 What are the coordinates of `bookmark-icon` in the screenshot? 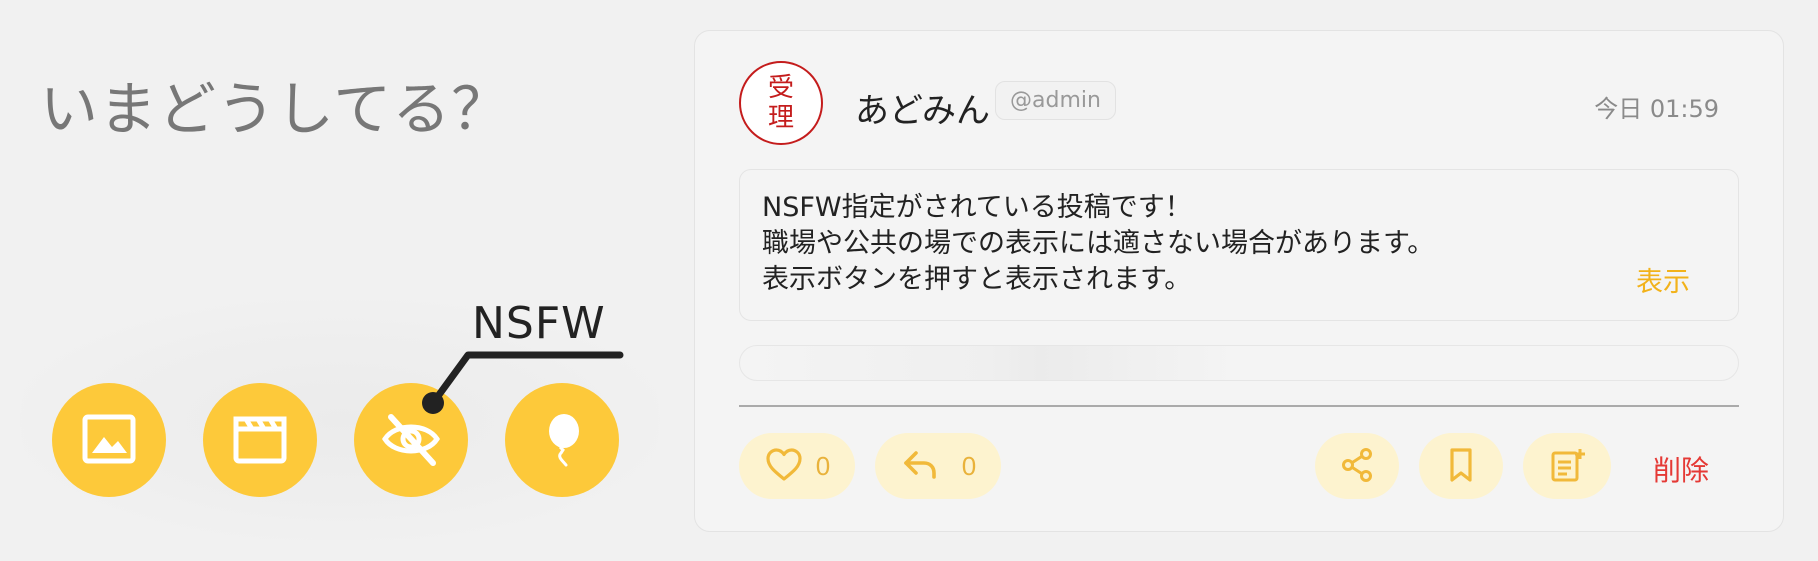 It's located at (1461, 466).